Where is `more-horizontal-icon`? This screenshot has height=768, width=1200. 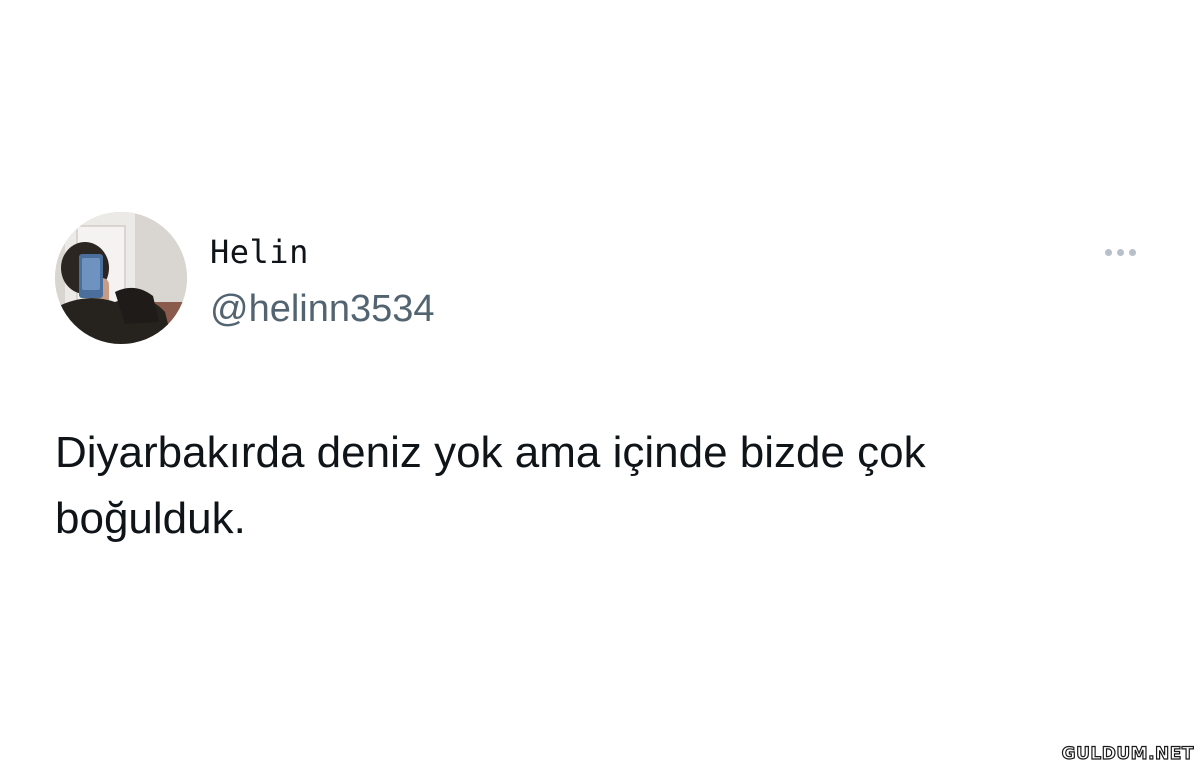 more-horizontal-icon is located at coordinates (1108, 252).